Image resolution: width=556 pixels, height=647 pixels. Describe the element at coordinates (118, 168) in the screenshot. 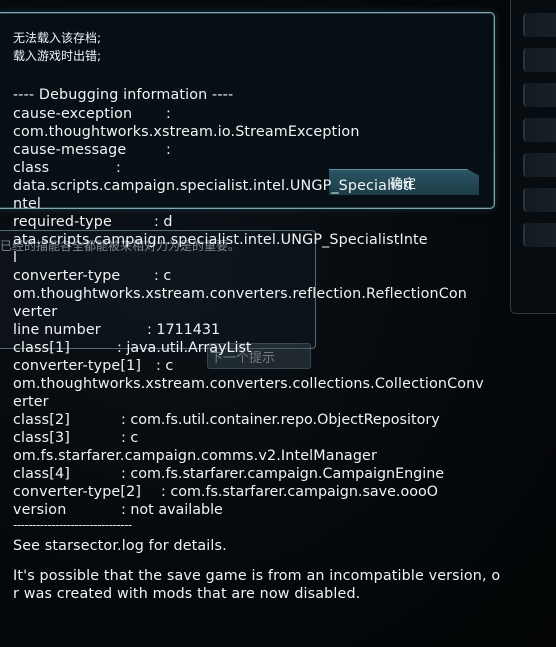

I see `class-colon: :` at that location.